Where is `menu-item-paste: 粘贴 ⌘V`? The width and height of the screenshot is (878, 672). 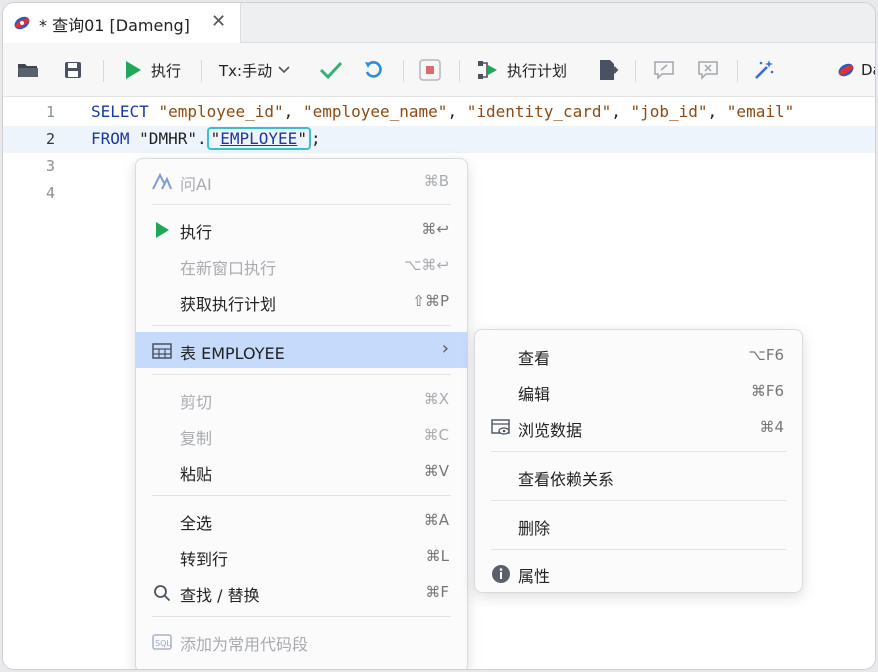 menu-item-paste: 粘贴 ⌘V is located at coordinates (301, 471).